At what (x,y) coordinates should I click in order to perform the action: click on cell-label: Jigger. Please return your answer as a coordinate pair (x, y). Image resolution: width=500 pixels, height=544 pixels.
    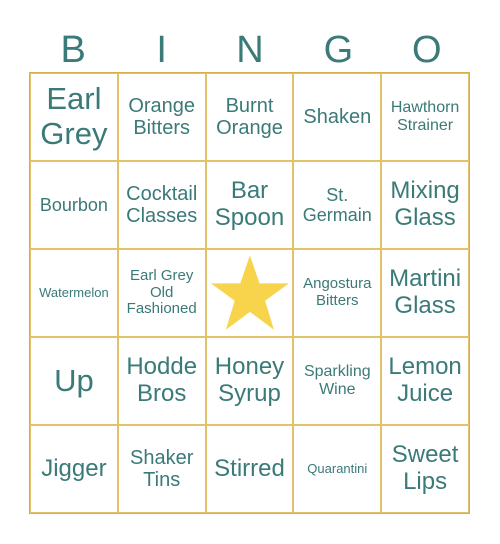
    Looking at the image, I should click on (74, 468).